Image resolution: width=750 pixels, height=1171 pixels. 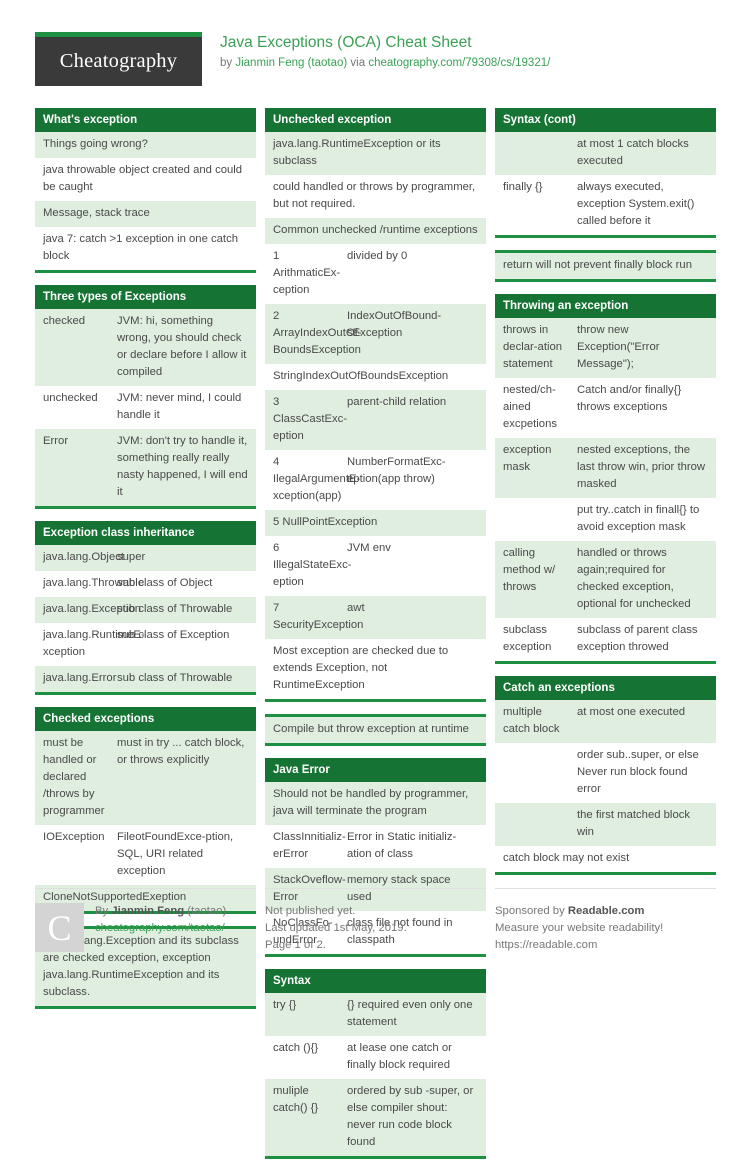 I want to click on card-title: What's exception, so click(x=145, y=120).